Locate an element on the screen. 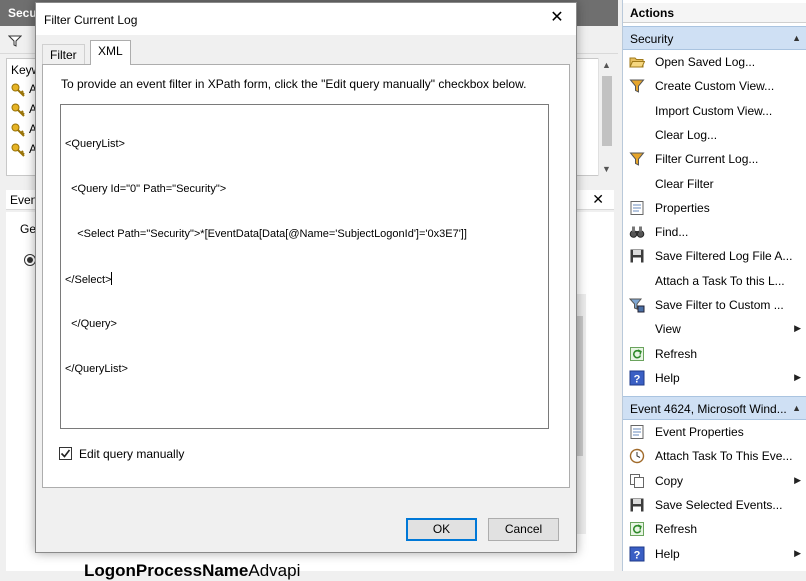 The width and height of the screenshot is (806, 581). action-label: Properties is located at coordinates (682, 207).